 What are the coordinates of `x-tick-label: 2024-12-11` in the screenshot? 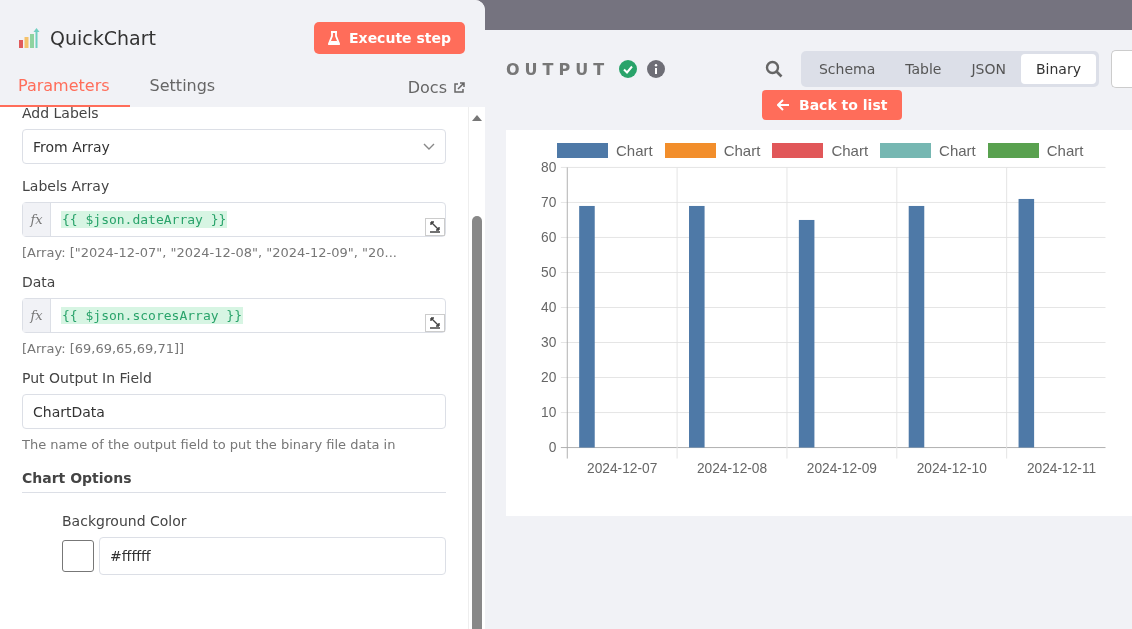 It's located at (1062, 469).